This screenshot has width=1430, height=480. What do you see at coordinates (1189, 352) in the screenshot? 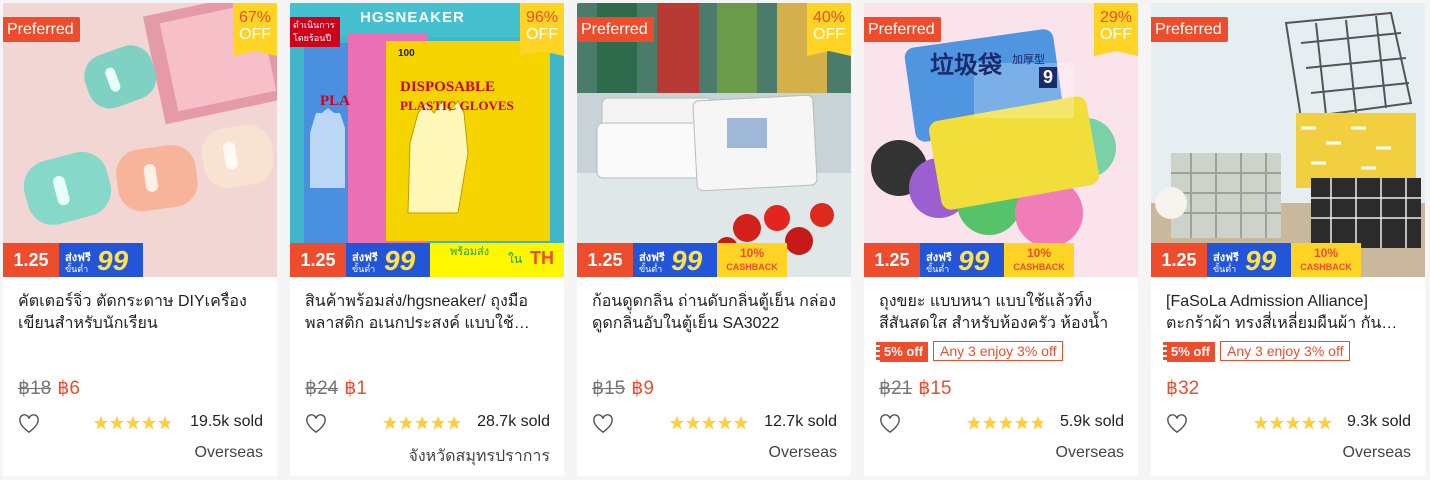
I see `discount-promo-tag: 5% off` at bounding box center [1189, 352].